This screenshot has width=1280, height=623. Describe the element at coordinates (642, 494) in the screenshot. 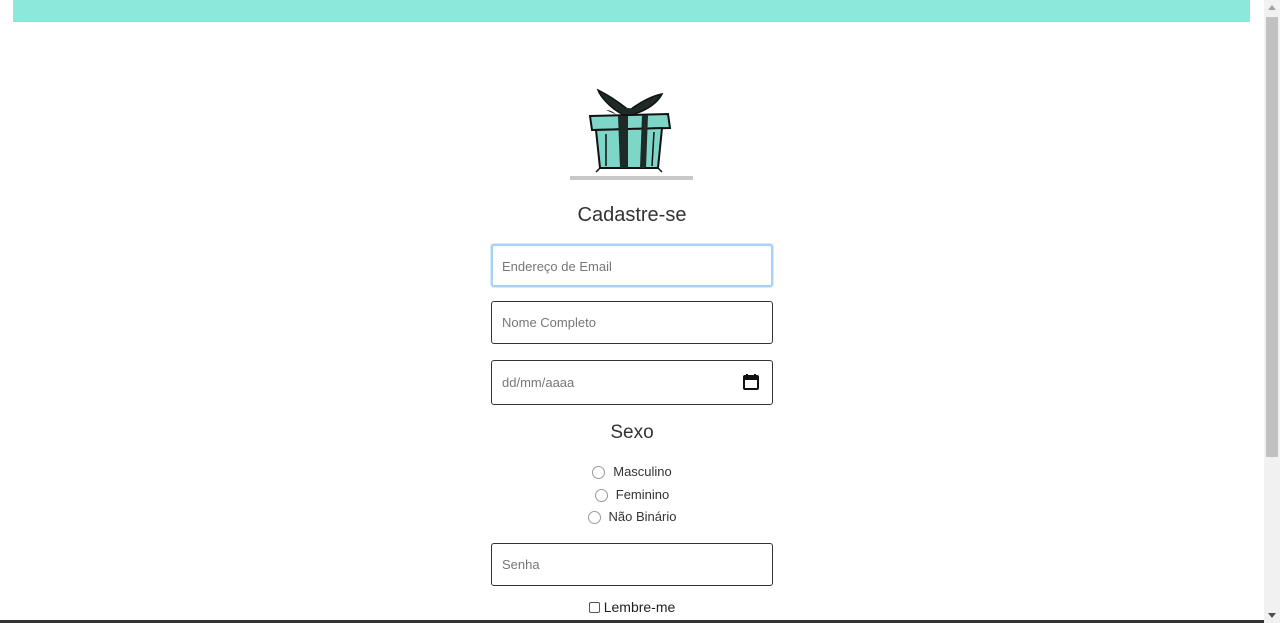

I see `gender-option-label: Feminino` at that location.